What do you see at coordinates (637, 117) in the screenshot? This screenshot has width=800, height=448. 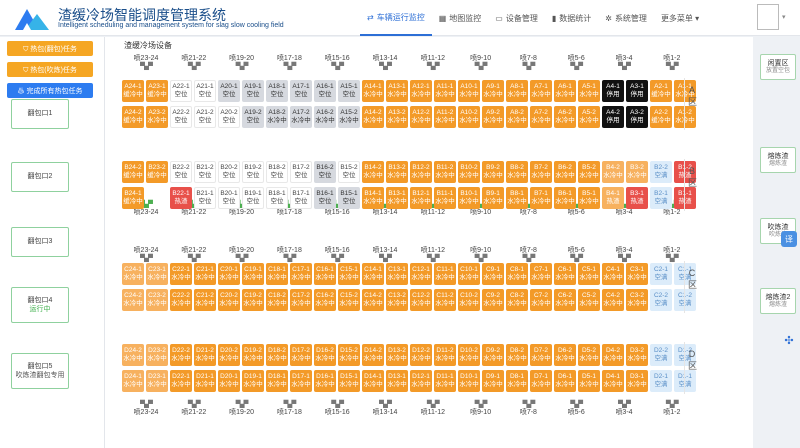 I see `slot-cell: A3-2 停用` at bounding box center [637, 117].